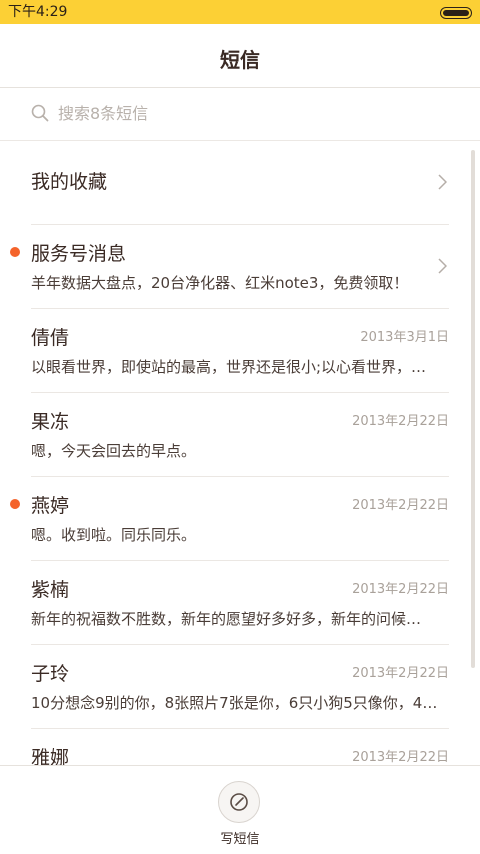  I want to click on conversation-name: 燕婷, so click(50, 506).